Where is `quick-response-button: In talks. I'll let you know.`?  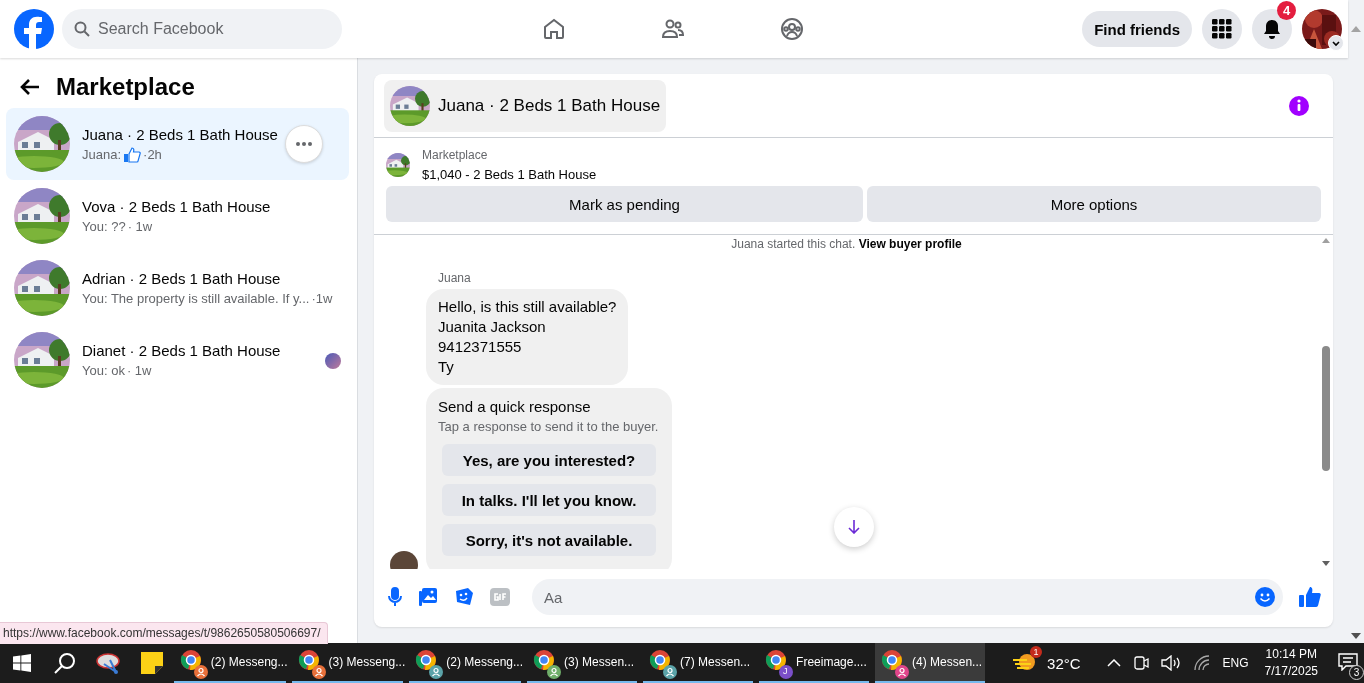
quick-response-button: In talks. I'll let you know. is located at coordinates (549, 500).